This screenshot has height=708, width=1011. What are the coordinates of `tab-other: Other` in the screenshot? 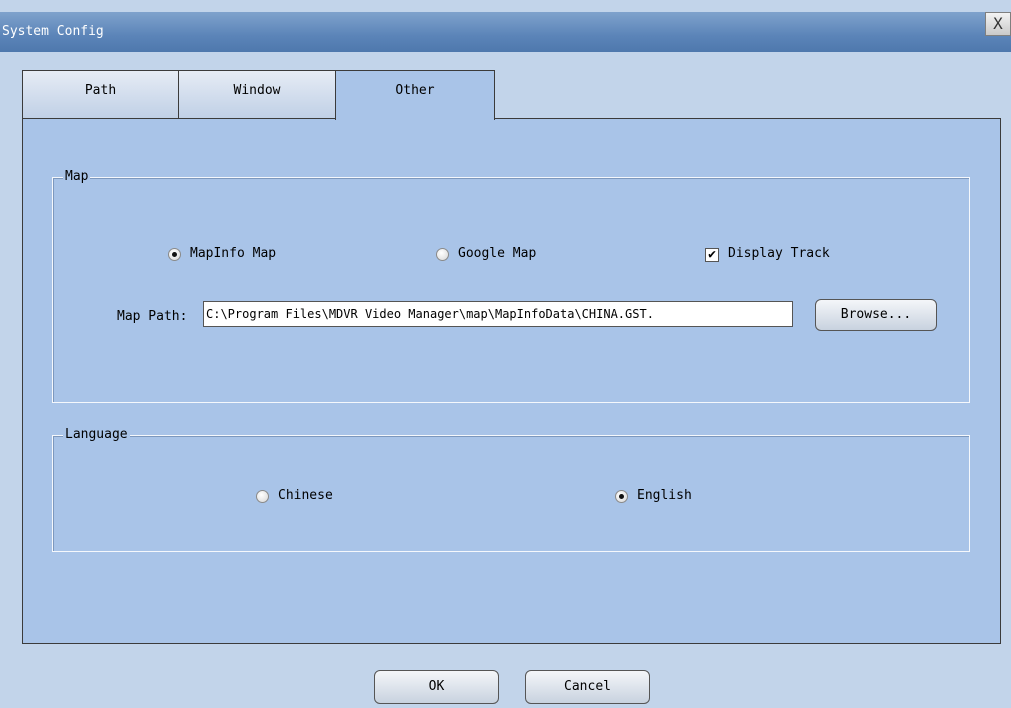 It's located at (415, 95).